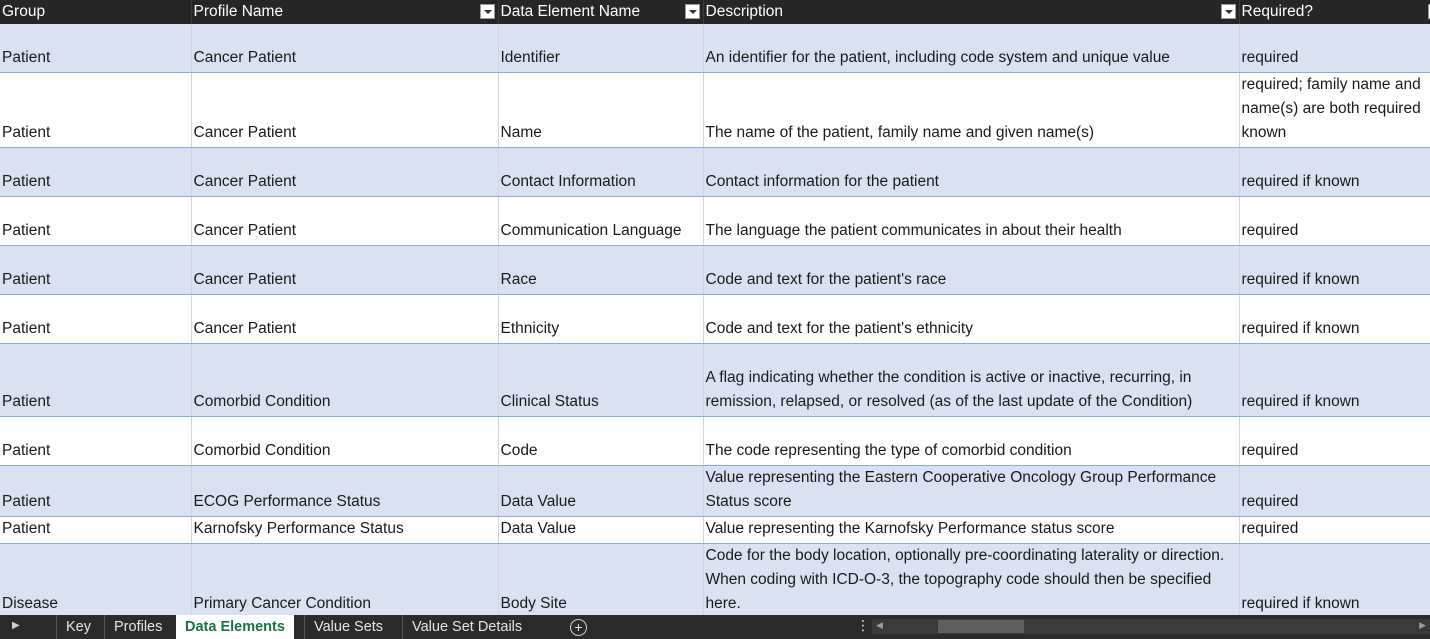  What do you see at coordinates (96, 12) in the screenshot?
I see `column-header-group: Group` at bounding box center [96, 12].